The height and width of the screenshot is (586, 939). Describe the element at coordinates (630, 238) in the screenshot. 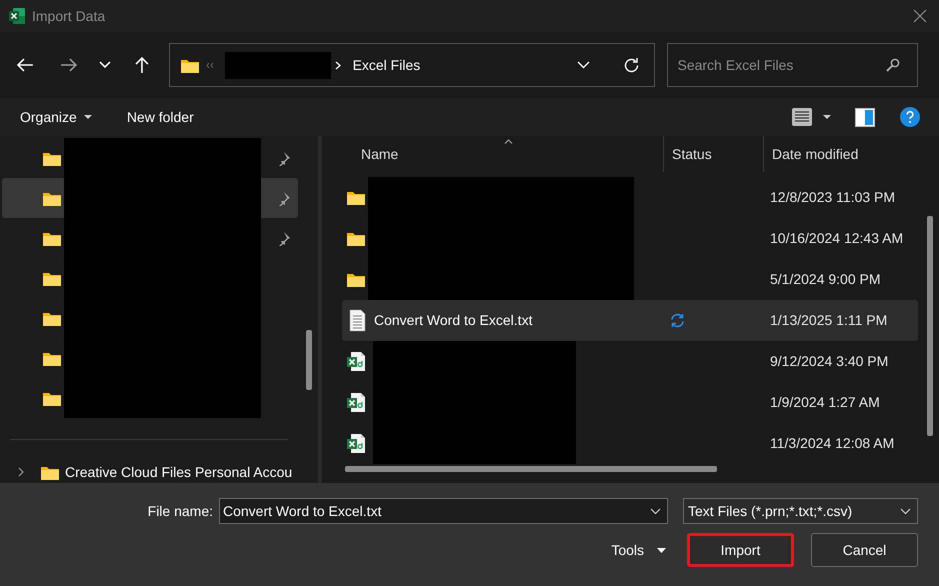

I see `file-row: 10/16/2024 12:43 AM` at that location.